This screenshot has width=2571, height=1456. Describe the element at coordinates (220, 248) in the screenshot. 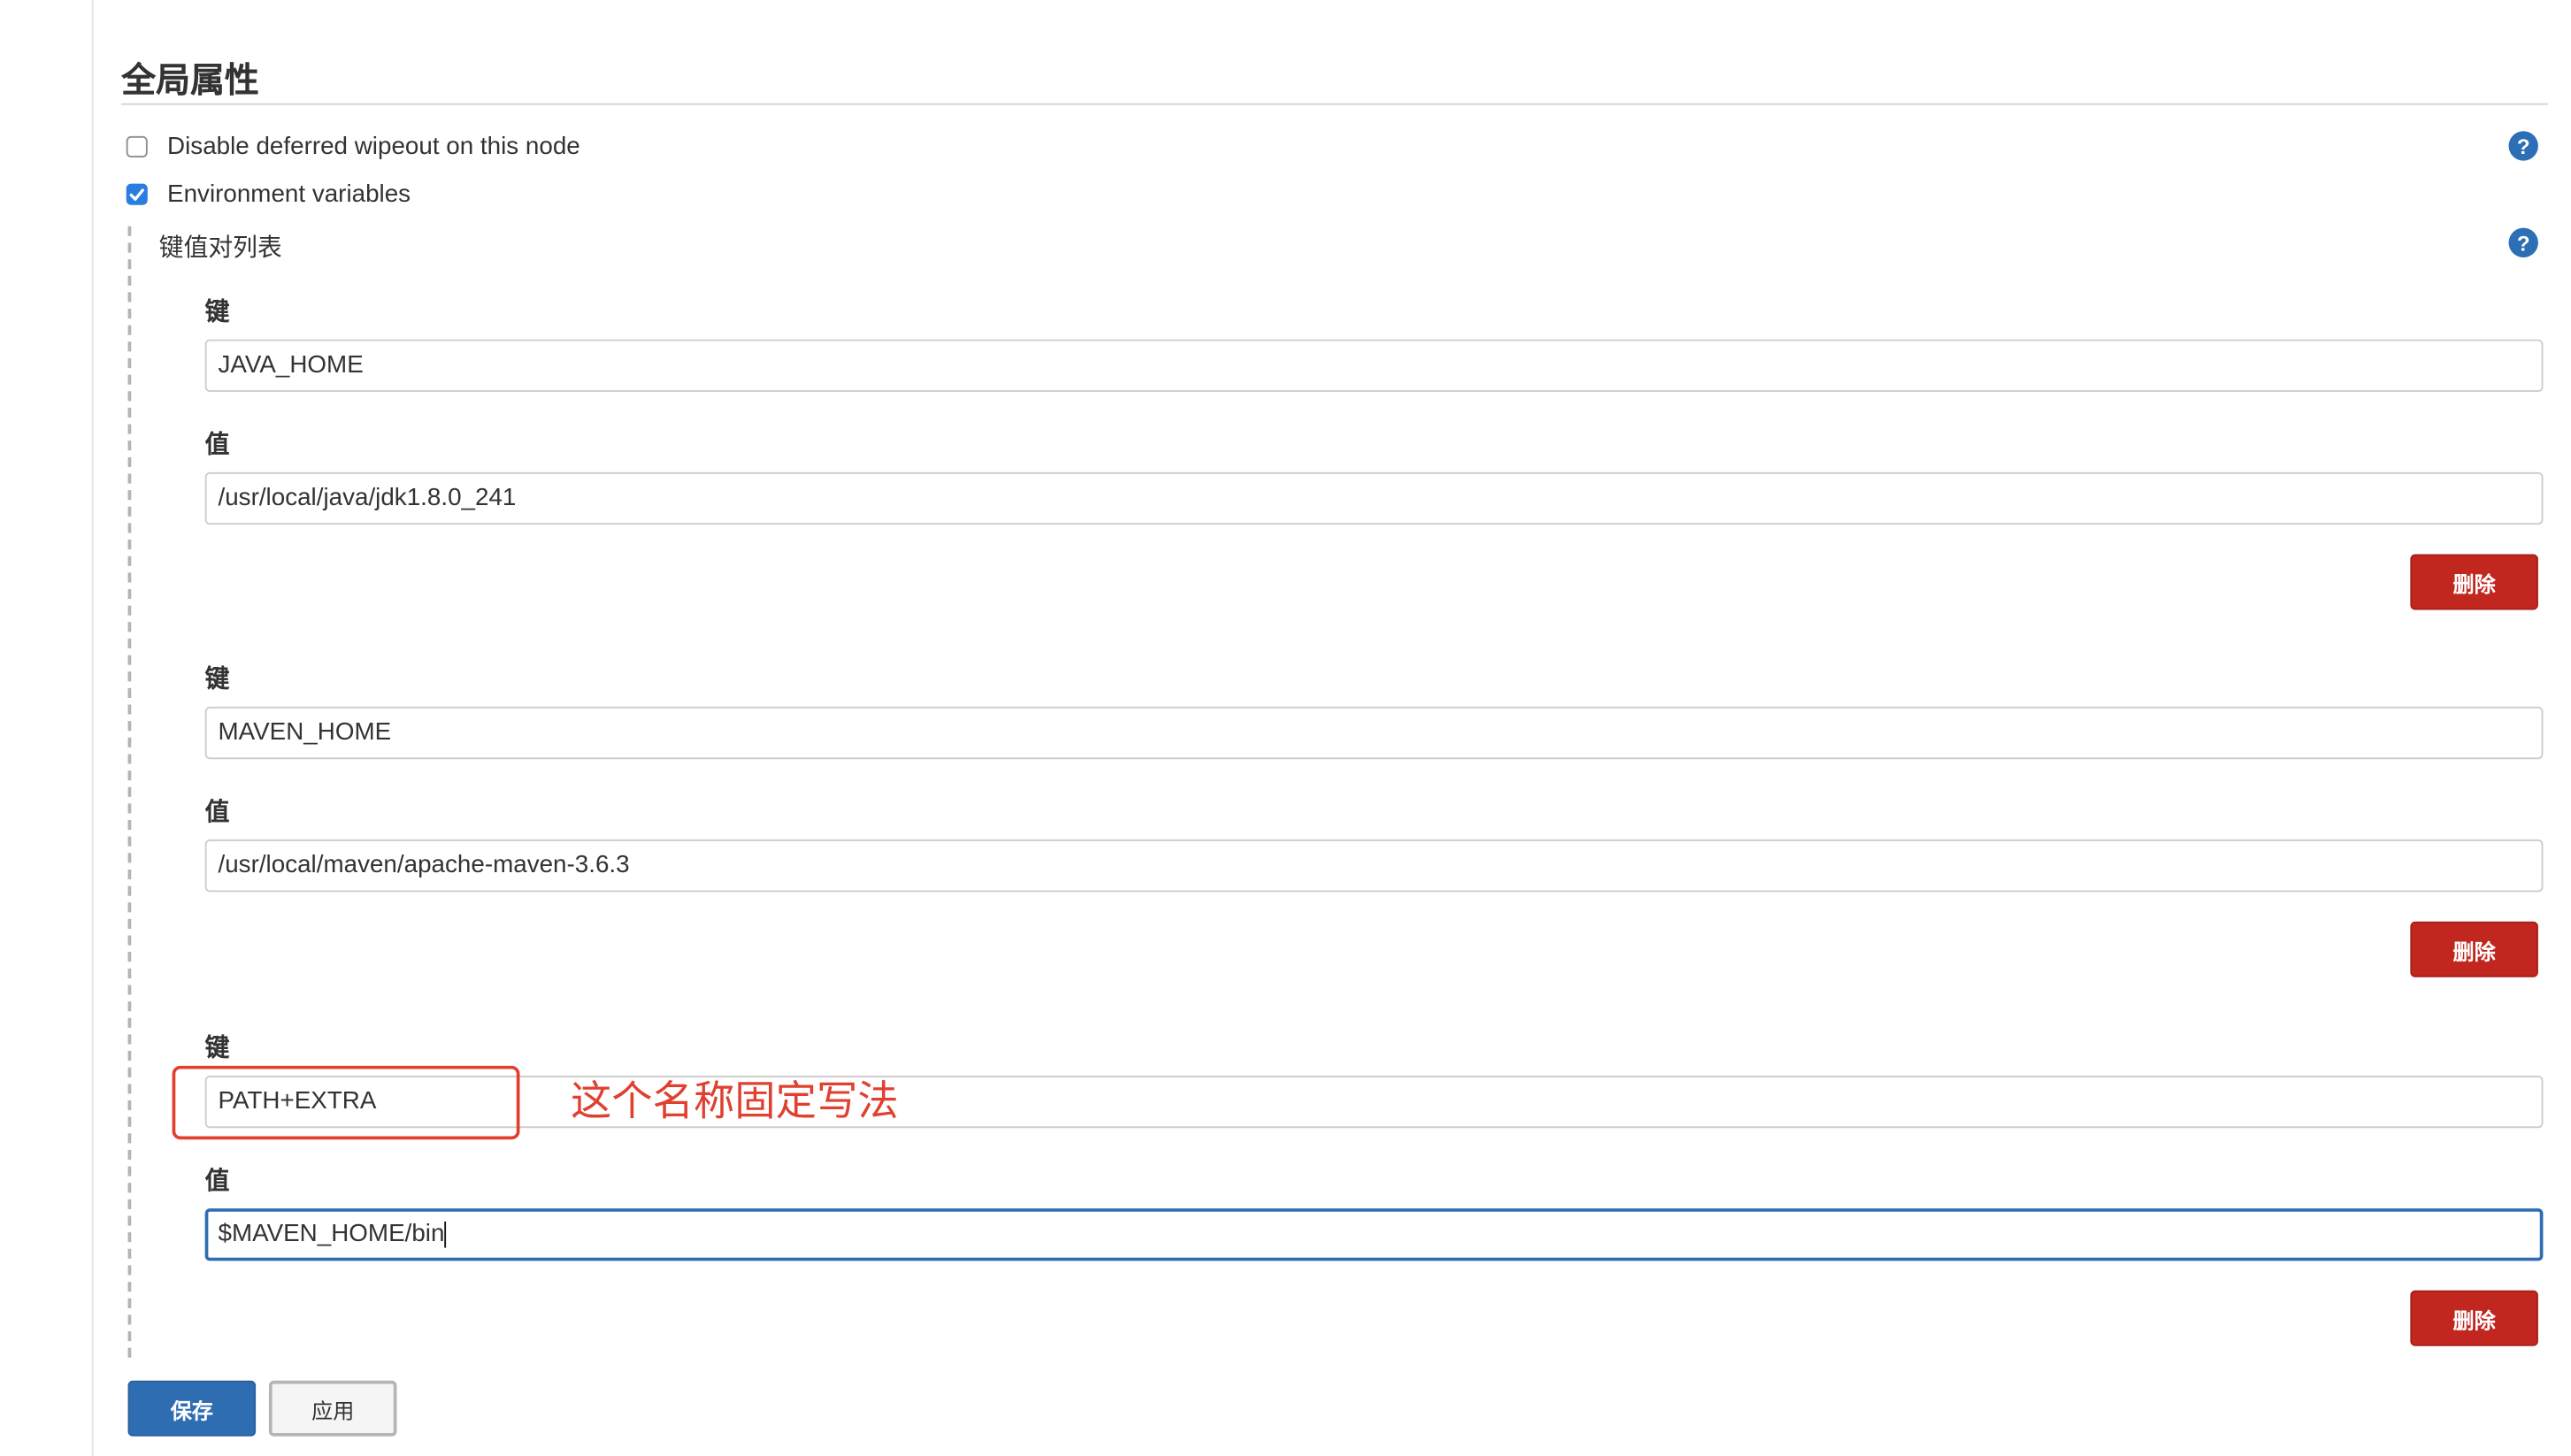

I see `kv-list-title: 键值对列表` at that location.